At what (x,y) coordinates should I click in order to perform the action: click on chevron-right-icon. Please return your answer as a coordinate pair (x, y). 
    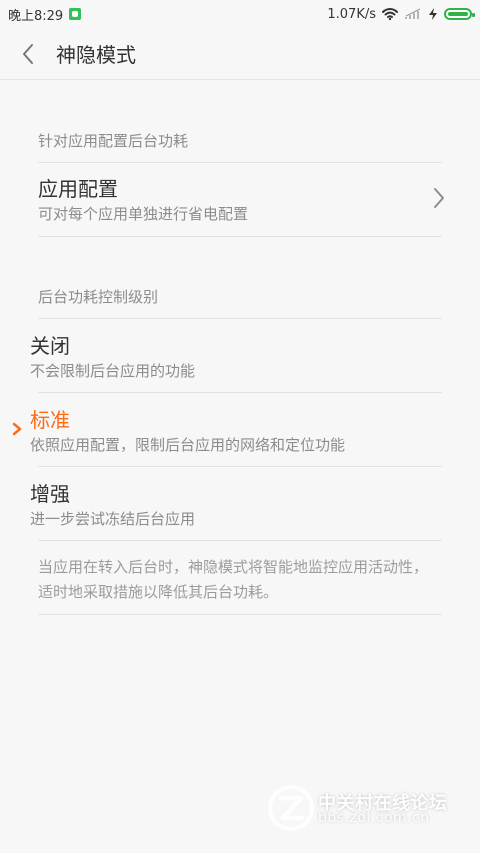
    Looking at the image, I should click on (439, 198).